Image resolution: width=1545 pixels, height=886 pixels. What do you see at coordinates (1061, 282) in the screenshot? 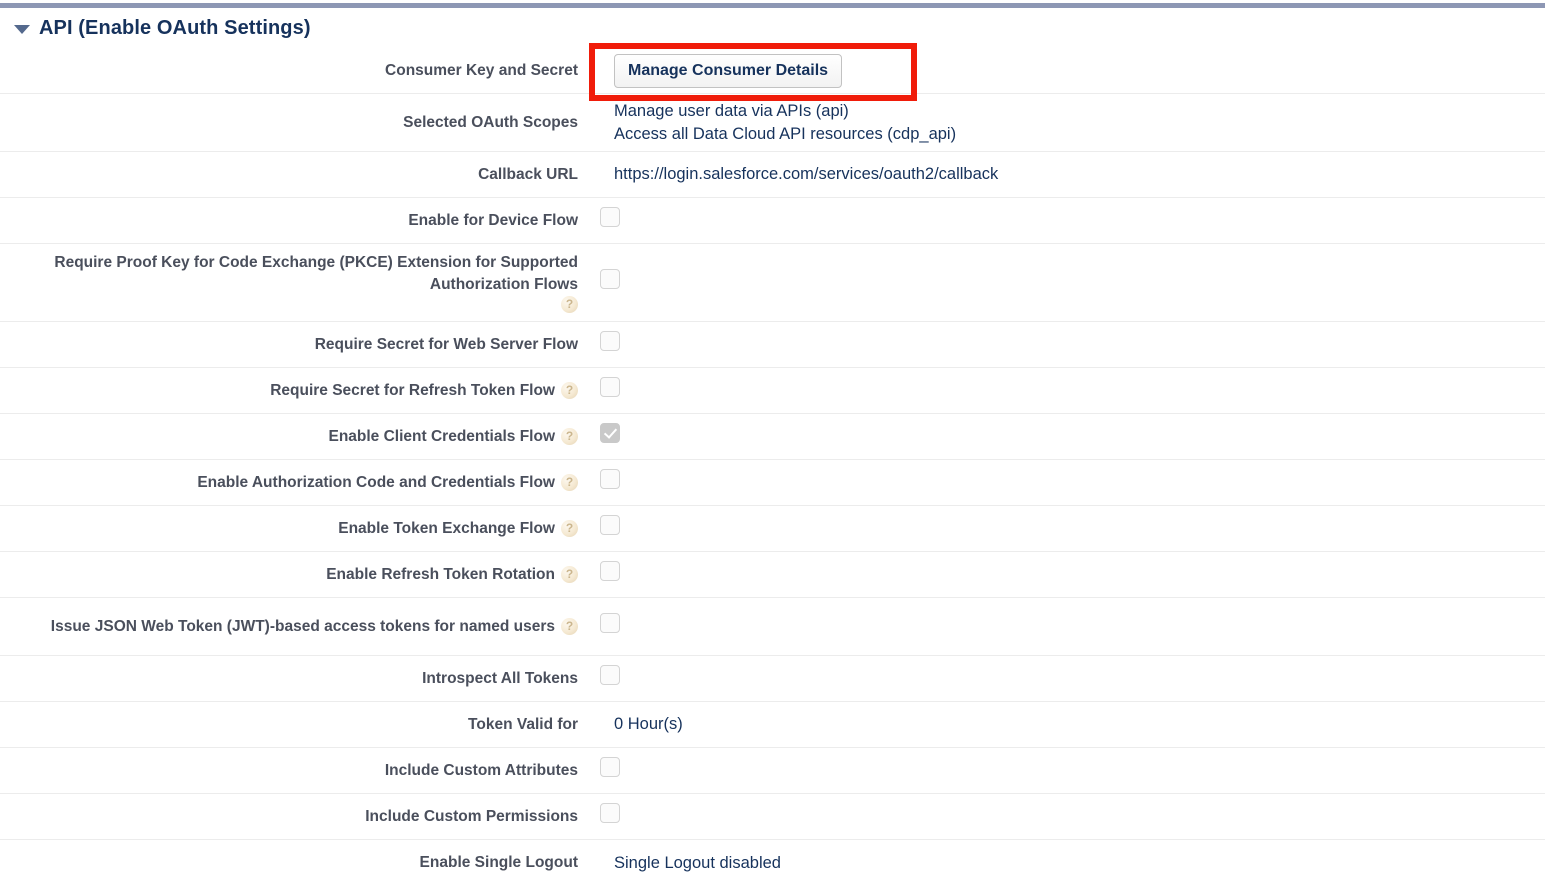
I see `value-require-pkce` at bounding box center [1061, 282].